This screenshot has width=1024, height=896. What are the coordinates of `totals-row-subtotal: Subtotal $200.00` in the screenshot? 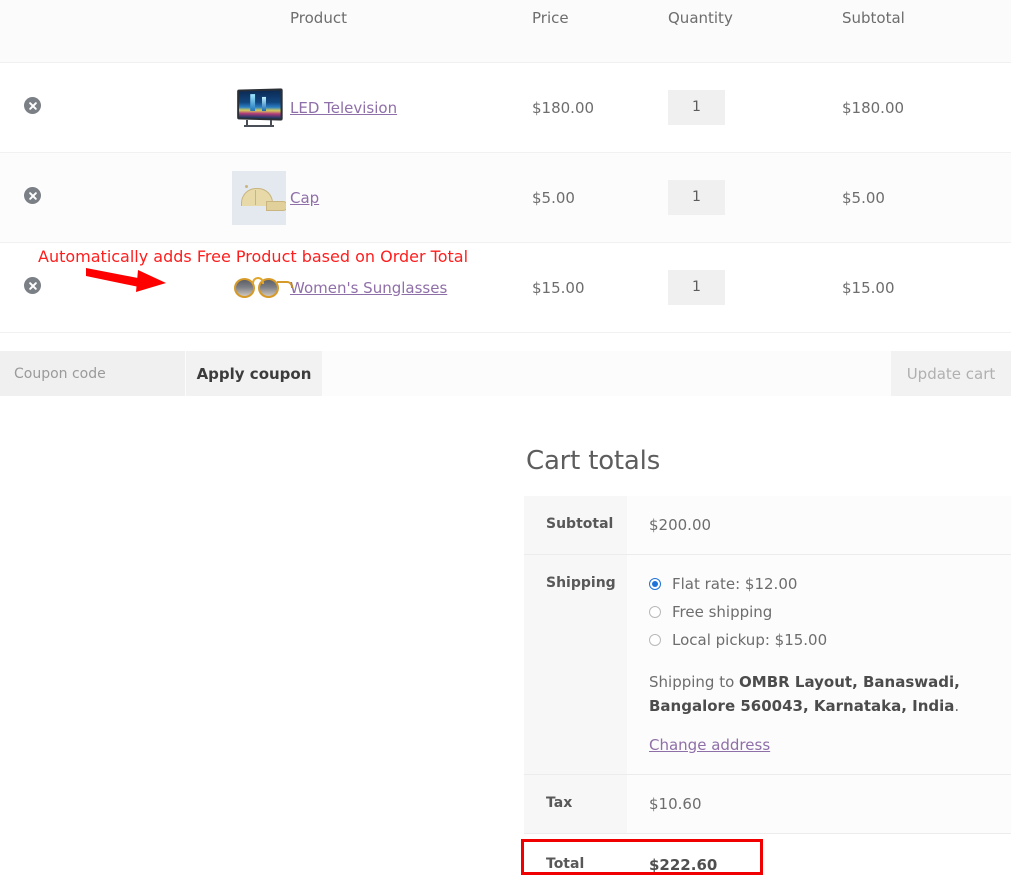 It's located at (767, 525).